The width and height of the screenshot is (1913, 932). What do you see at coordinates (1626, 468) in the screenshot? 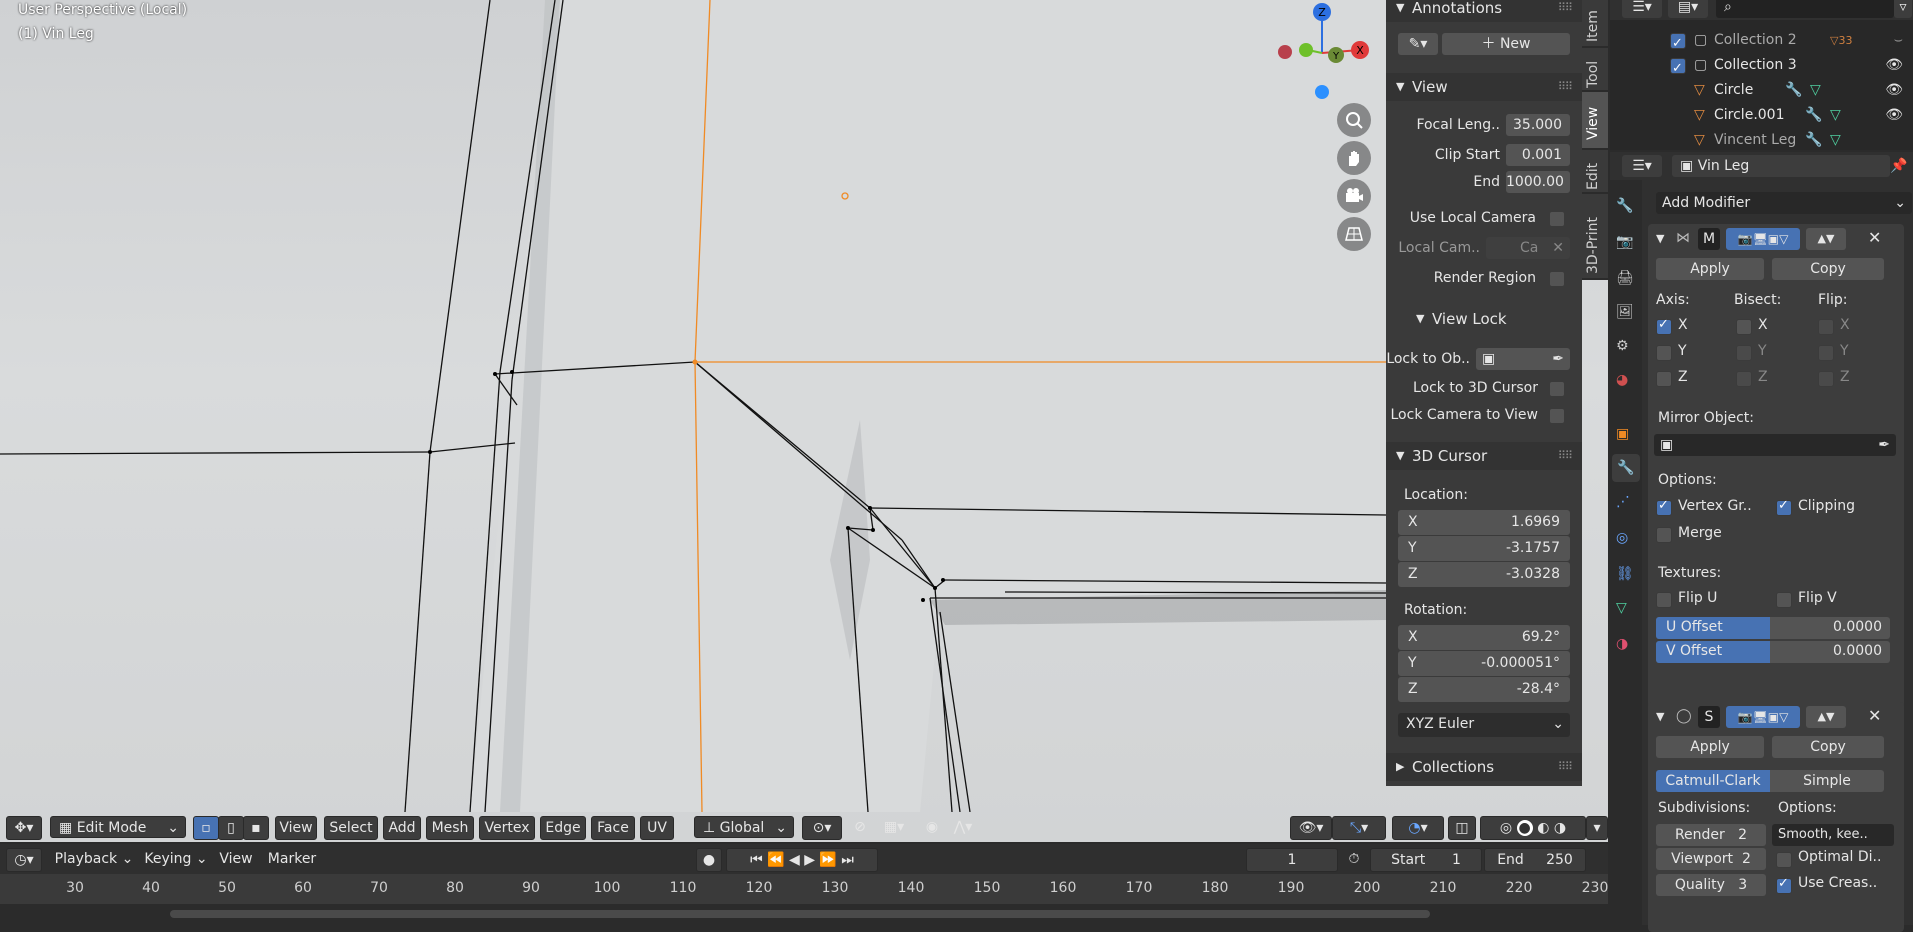
I see `modifier-tab-icon: 🔧` at bounding box center [1626, 468].